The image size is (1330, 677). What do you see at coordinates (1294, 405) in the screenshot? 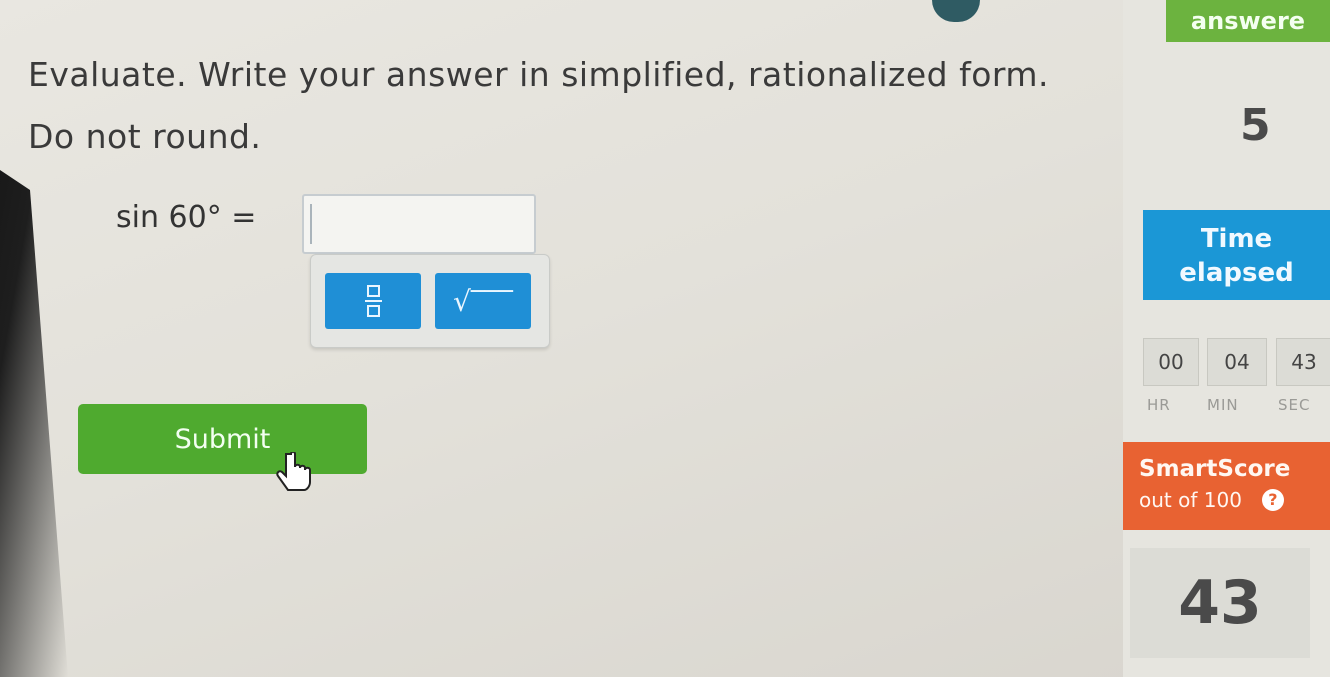
I see `timer-seconds-label: SEC` at bounding box center [1294, 405].